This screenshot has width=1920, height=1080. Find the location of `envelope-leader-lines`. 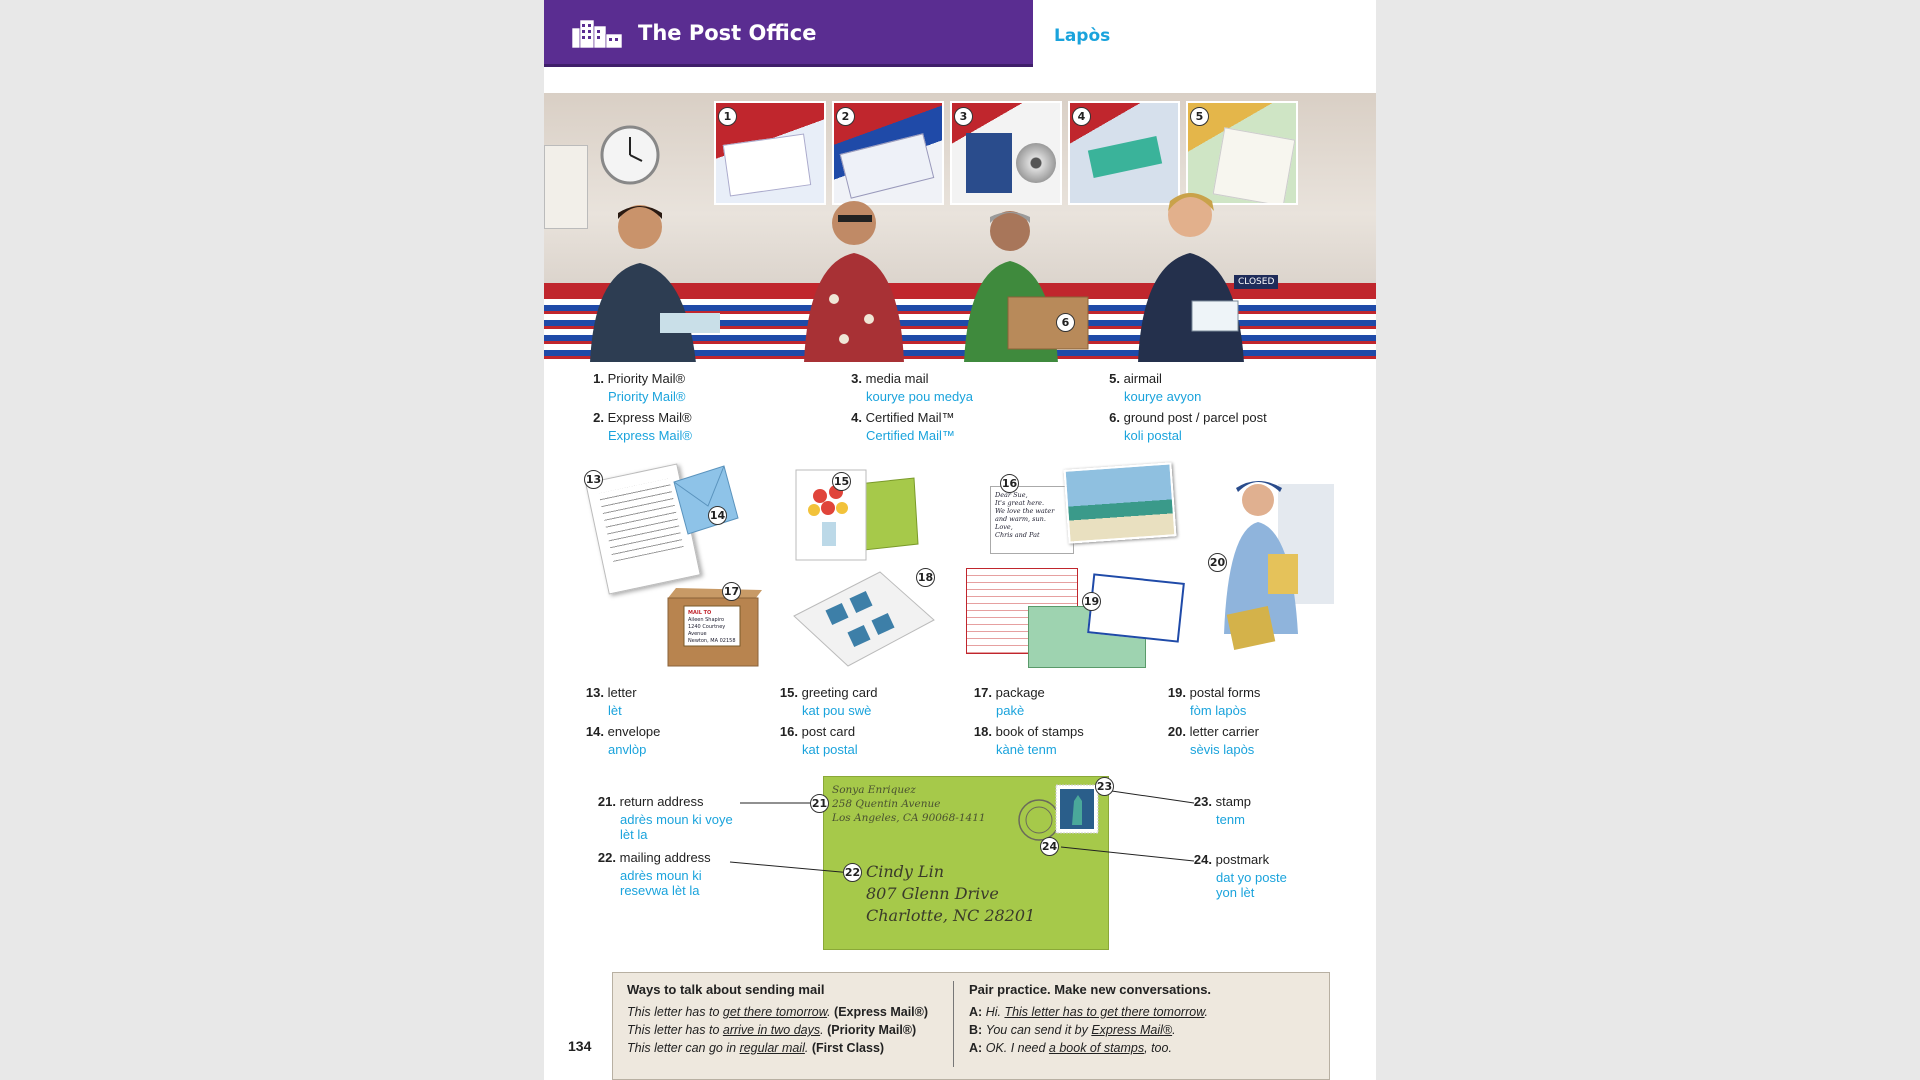

envelope-leader-lines is located at coordinates (962, 831).